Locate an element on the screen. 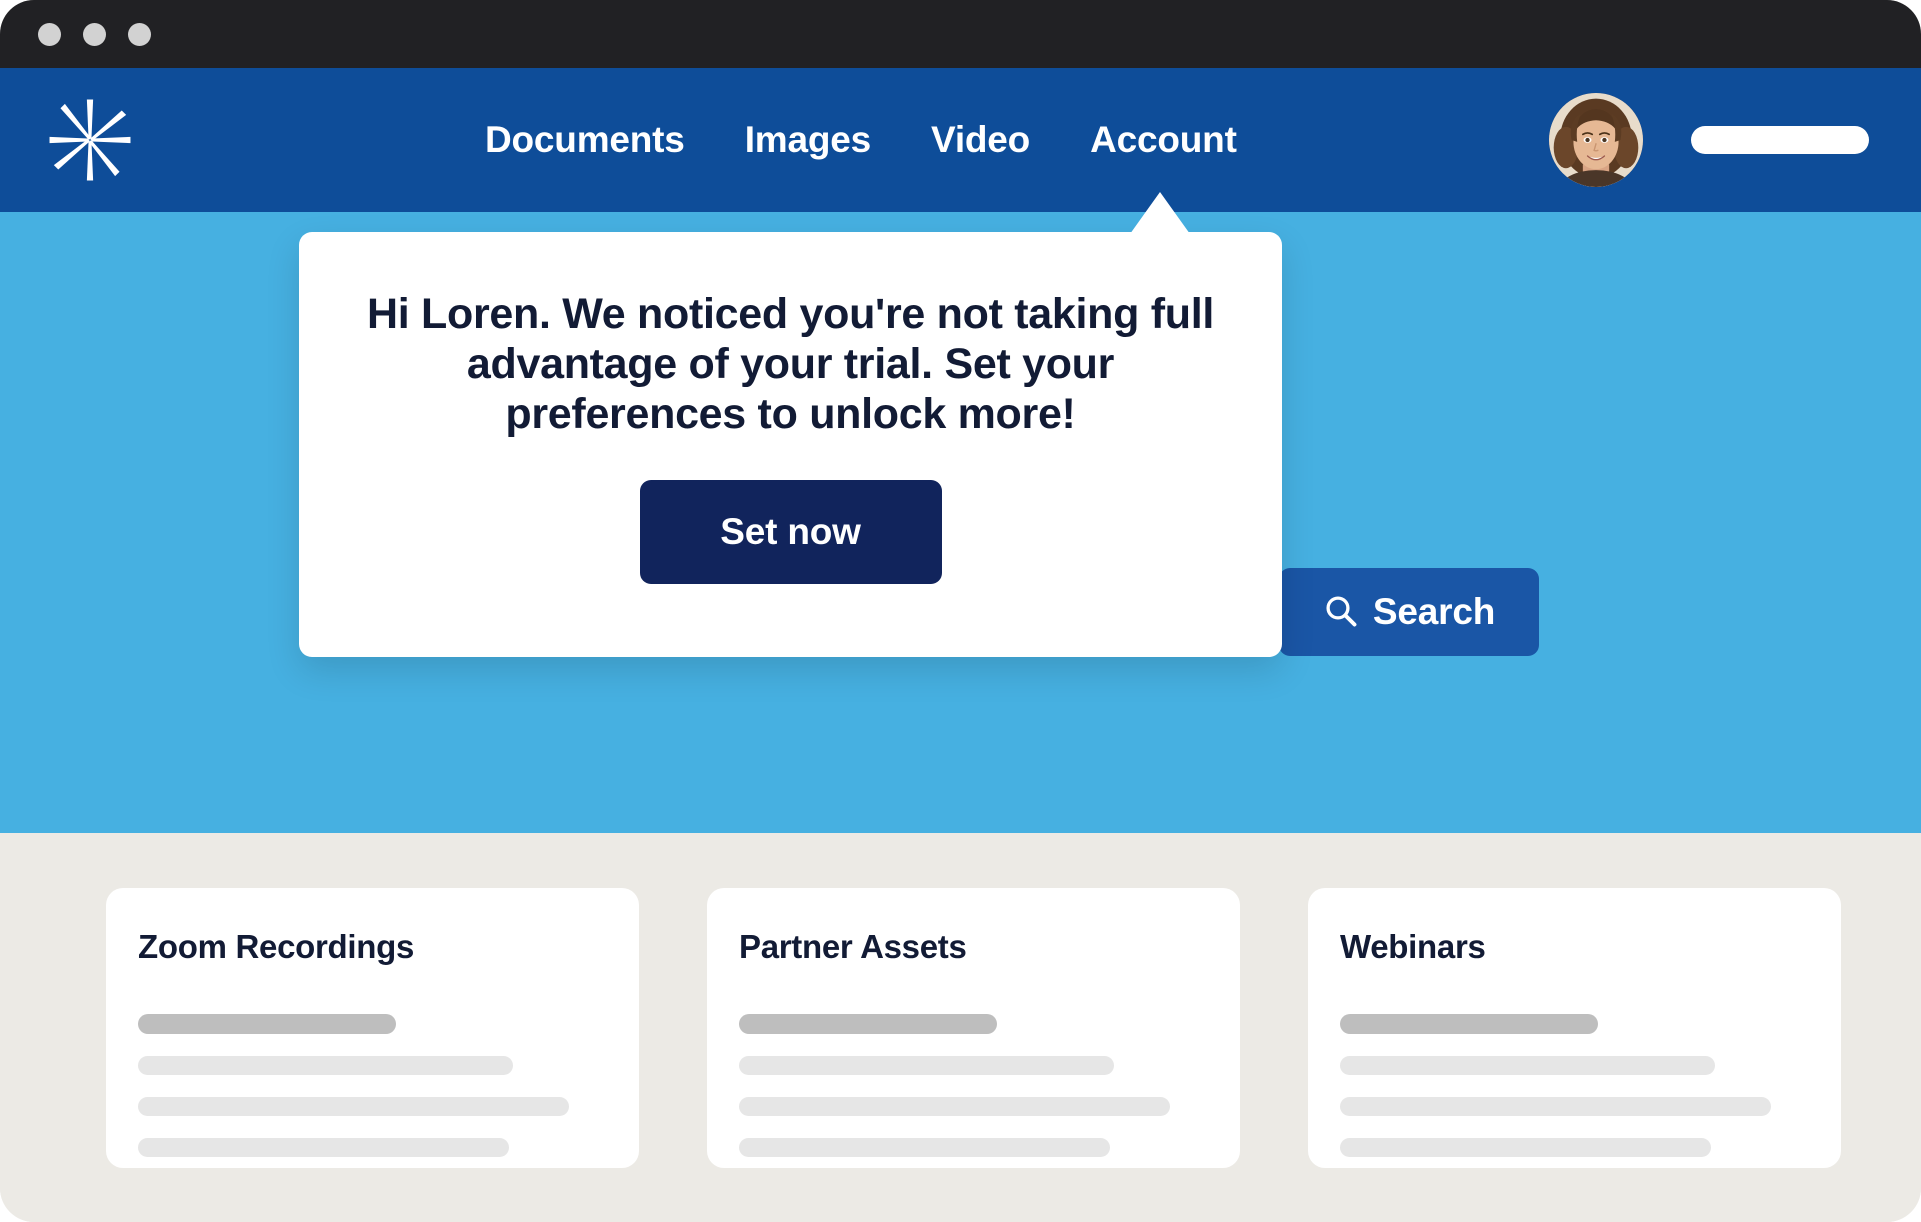  maximize-window-dot is located at coordinates (139, 34).